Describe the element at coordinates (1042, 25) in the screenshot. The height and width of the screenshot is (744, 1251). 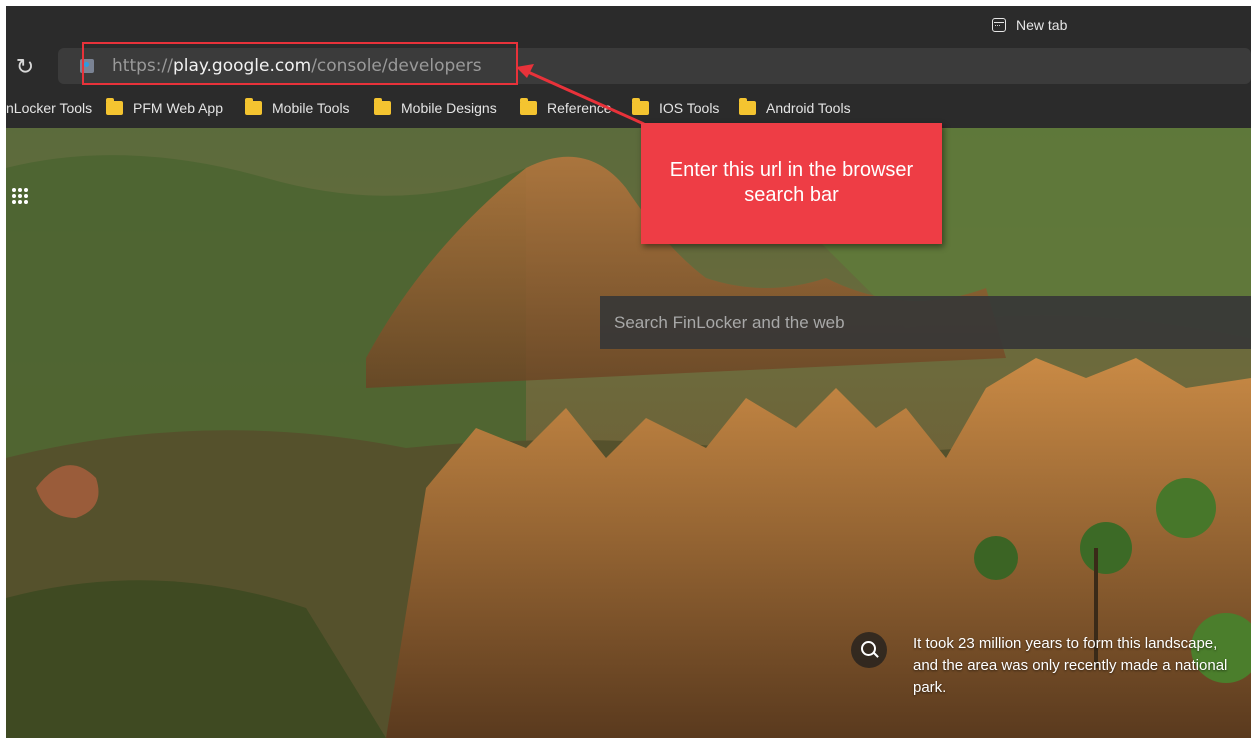
I see `tab-title: New tab` at that location.